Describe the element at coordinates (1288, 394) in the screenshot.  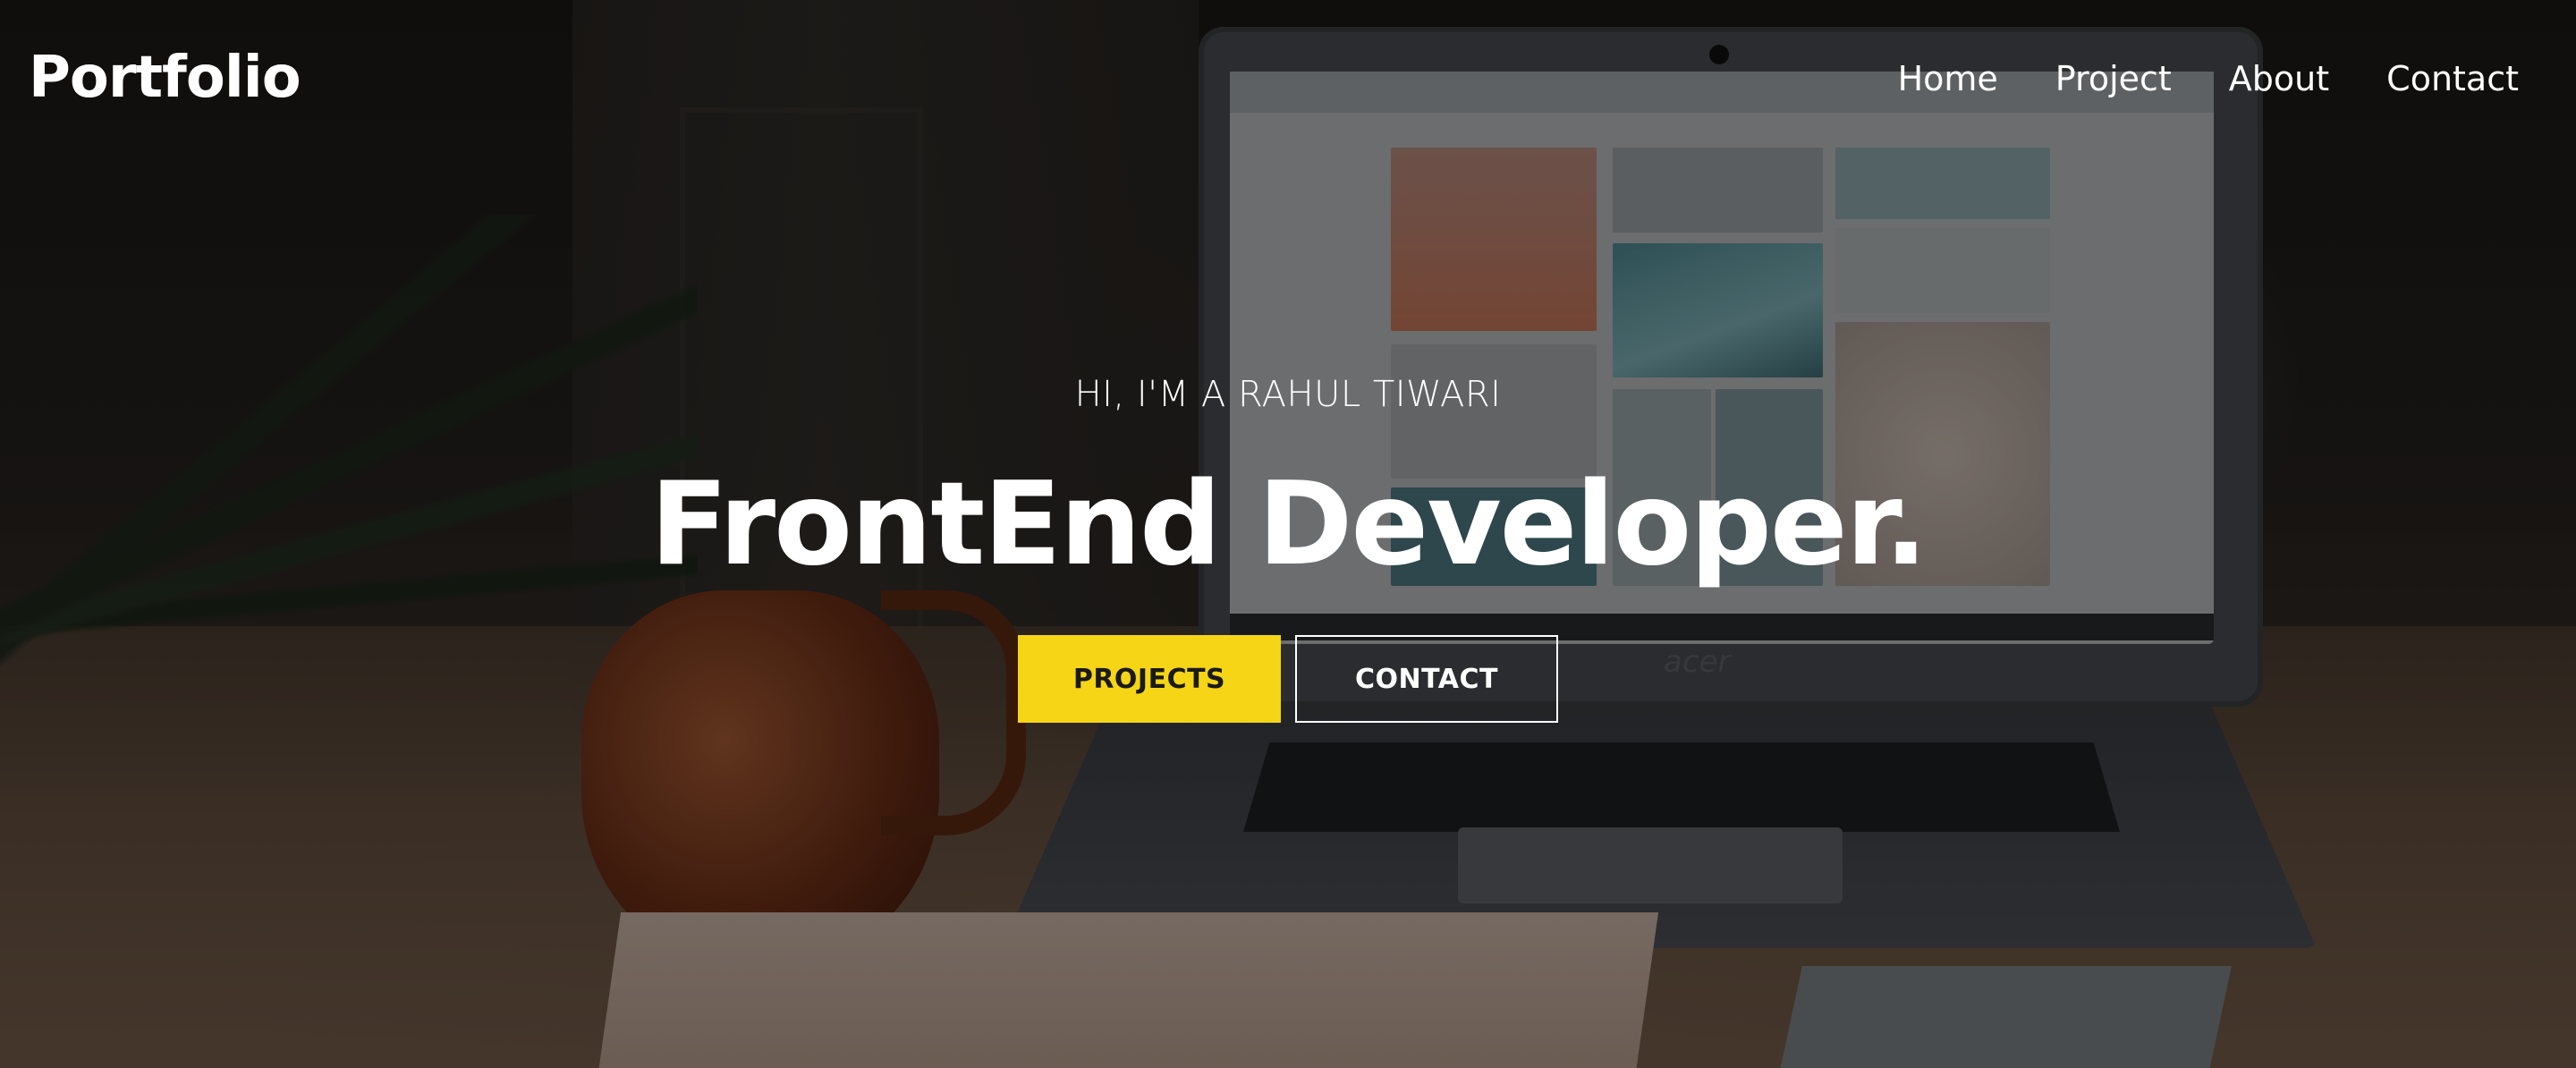
I see `hero-subtitle: HI, I'M A RAHUL TIWARI` at that location.